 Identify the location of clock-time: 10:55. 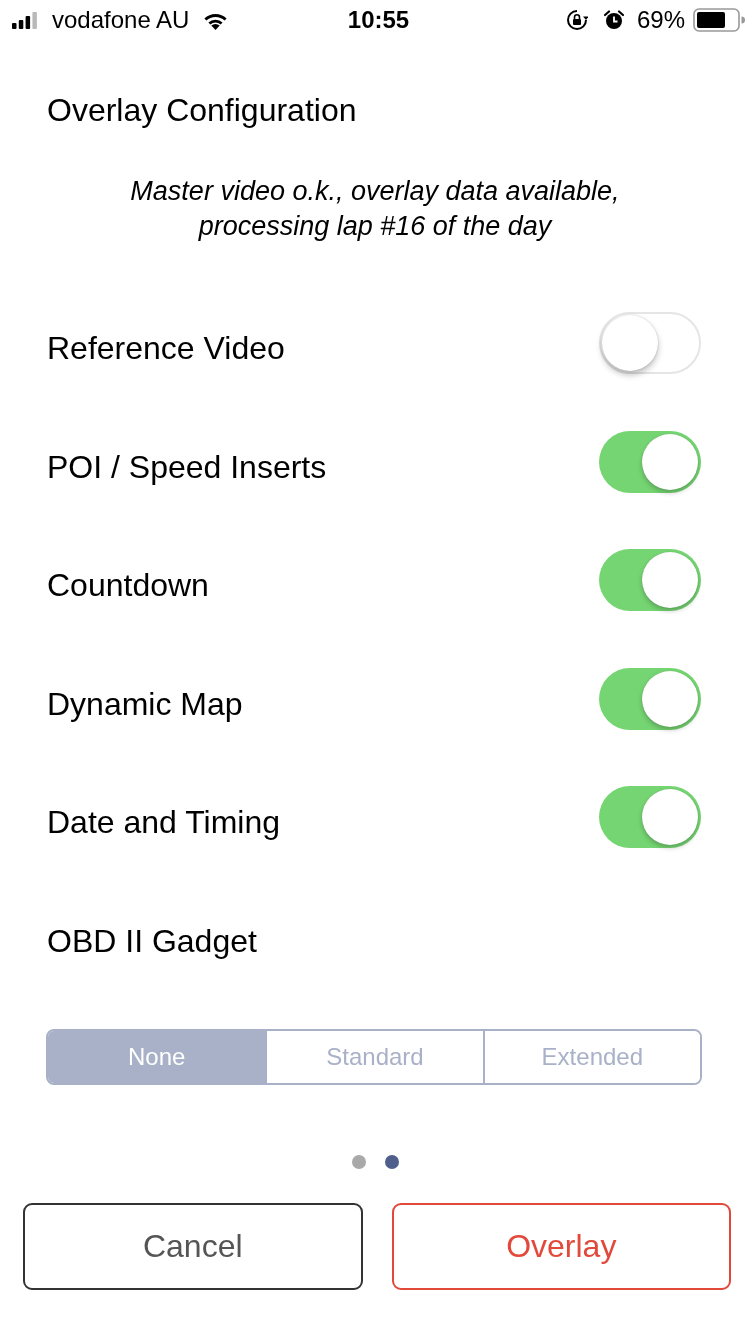
(378, 19).